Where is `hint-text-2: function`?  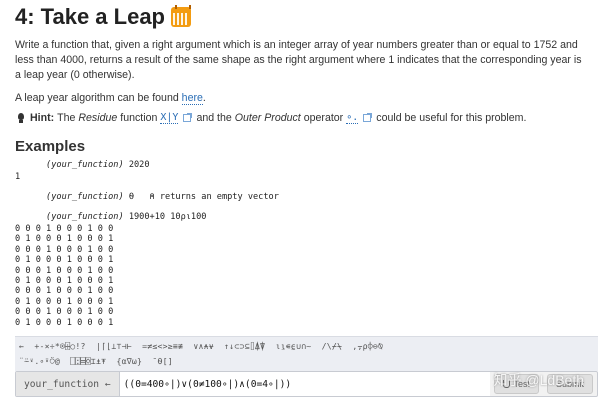
hint-text-2: function is located at coordinates (139, 118).